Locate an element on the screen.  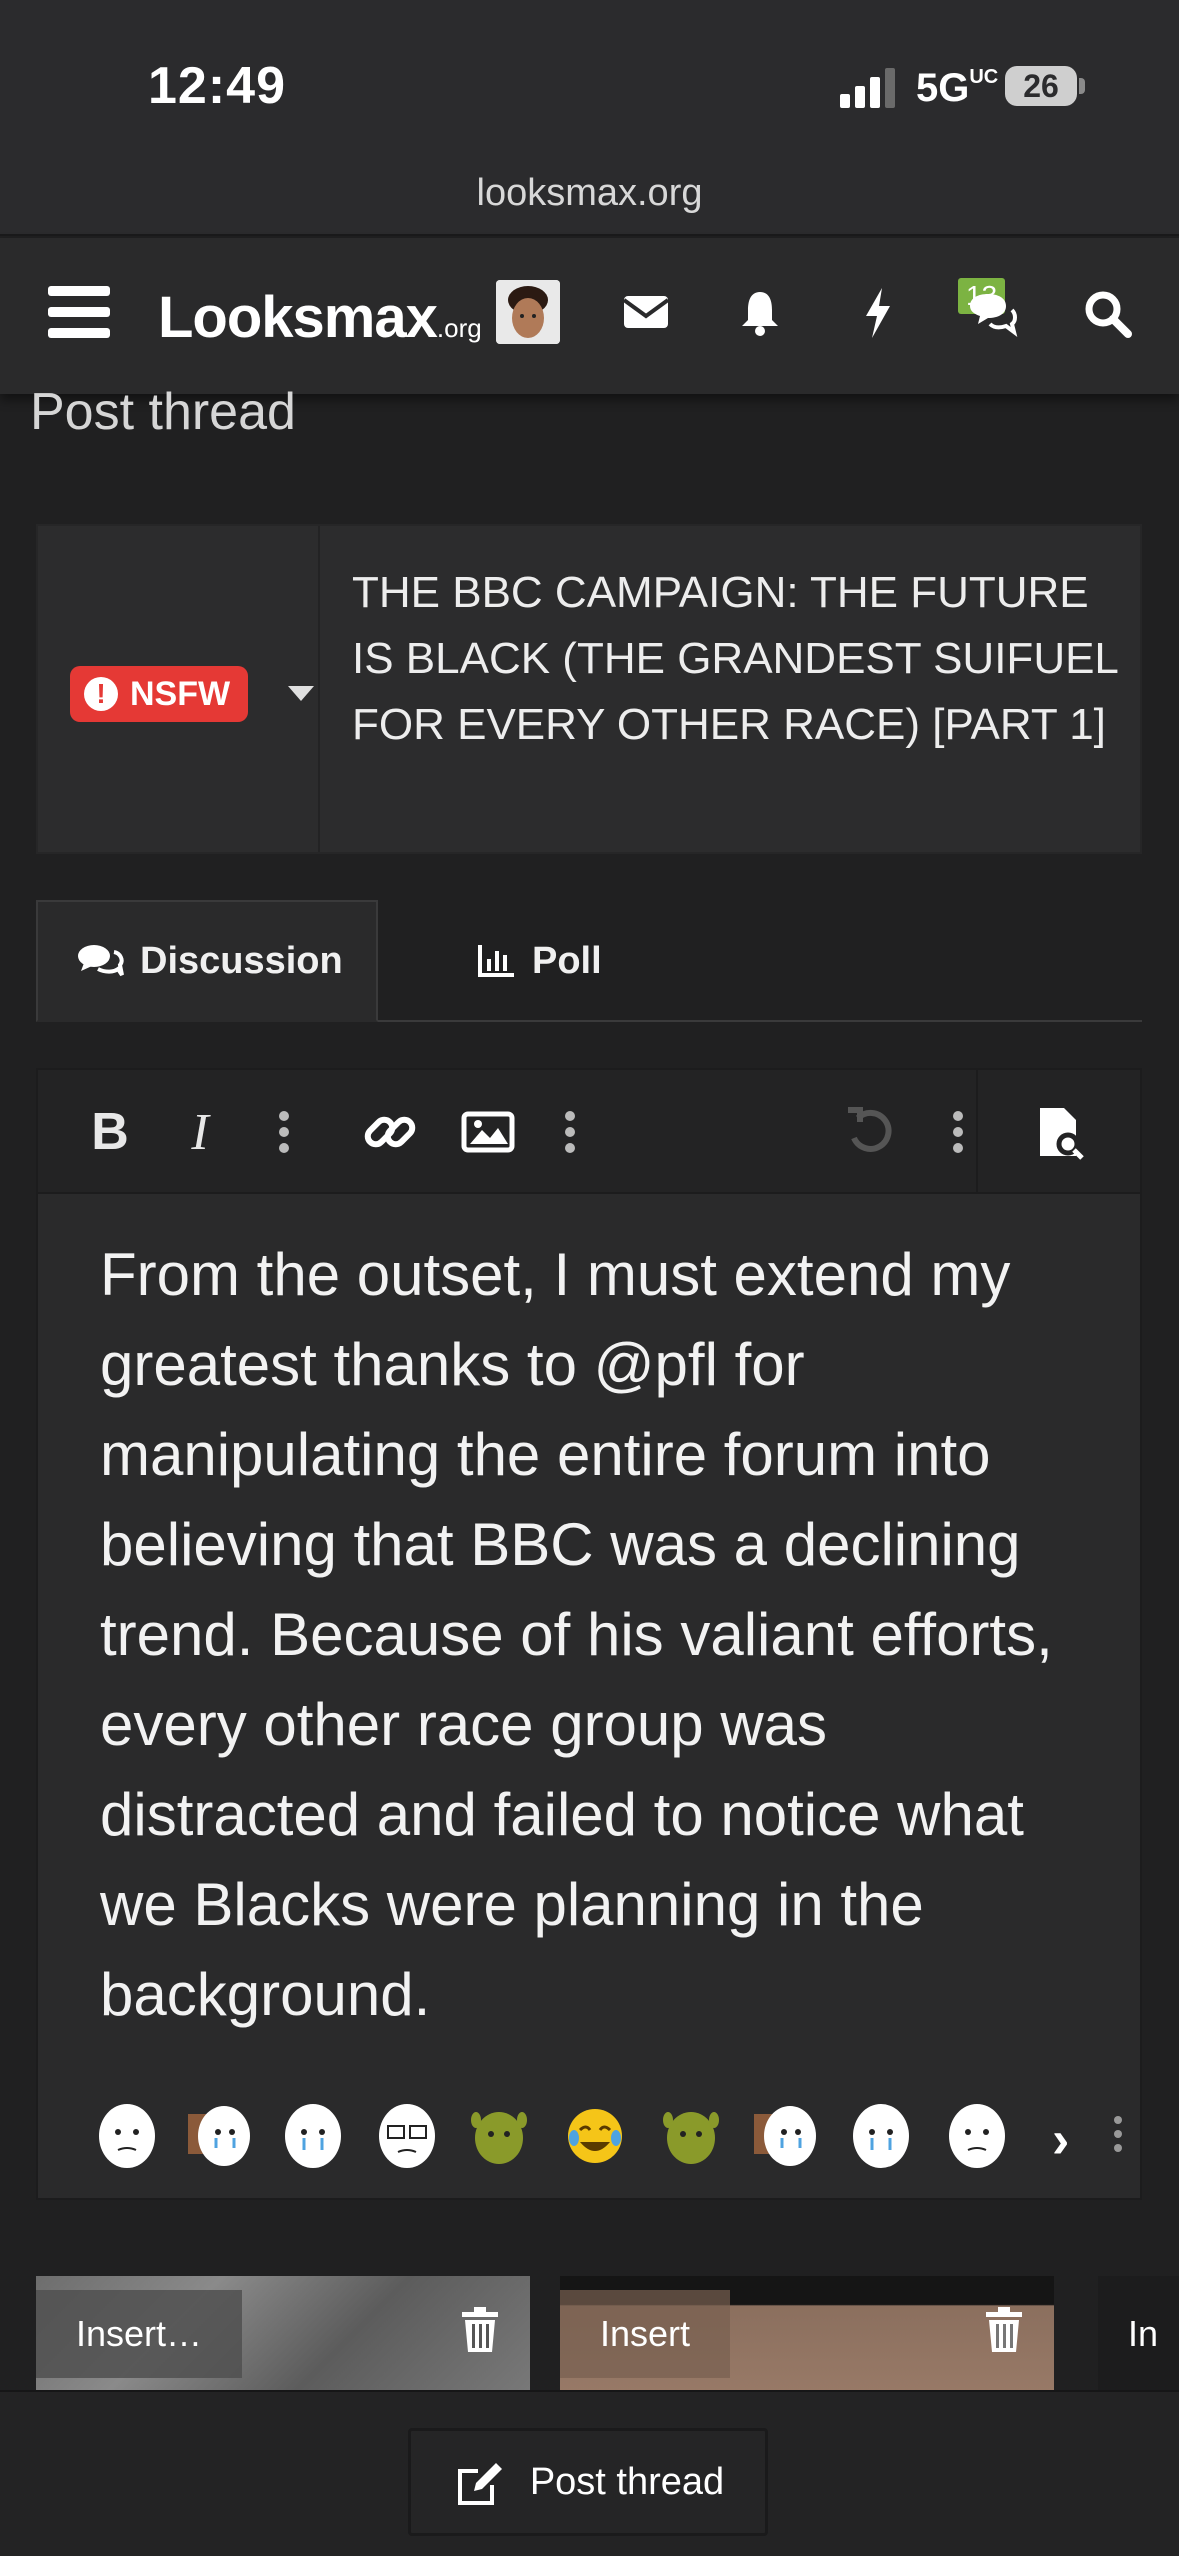
undo-icon is located at coordinates (870, 1132).